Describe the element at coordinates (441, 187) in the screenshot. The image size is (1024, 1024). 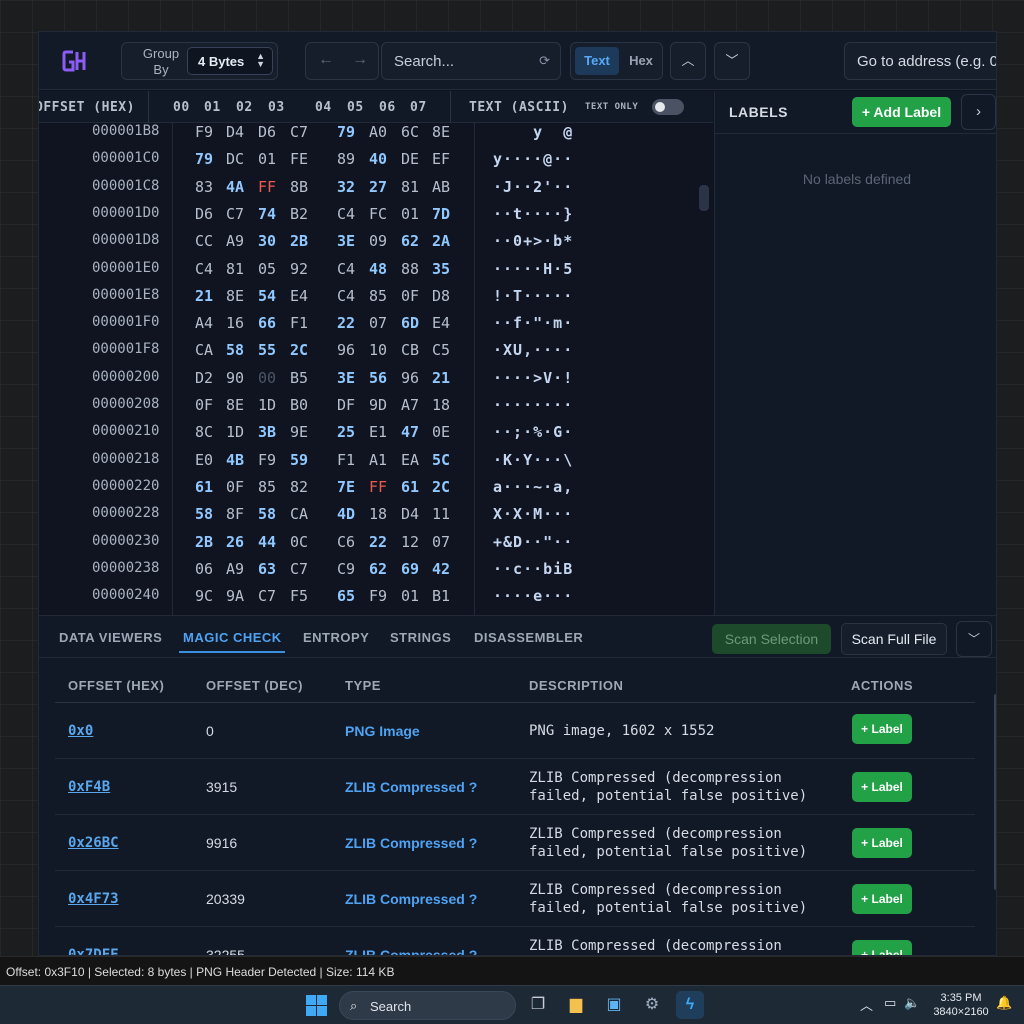
I see `hex-byte: AB` at that location.